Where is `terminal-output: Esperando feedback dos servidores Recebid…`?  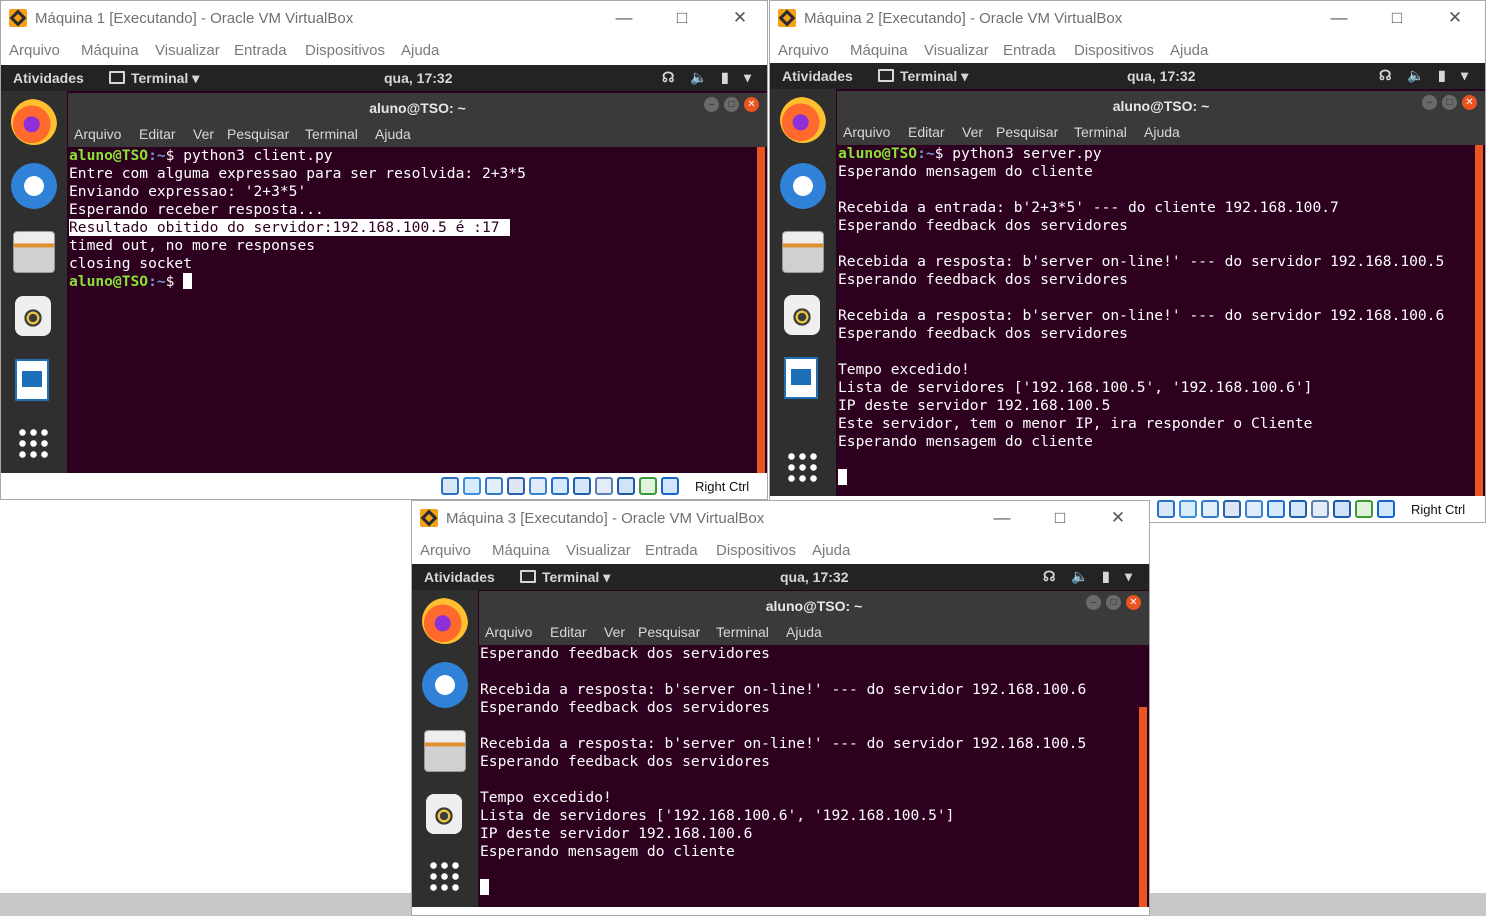 terminal-output: Esperando feedback dos servidores Recebid… is located at coordinates (808, 777).